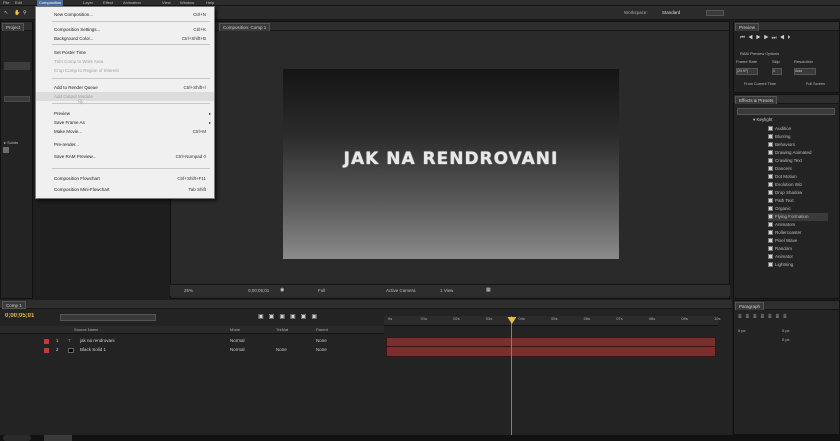 The width and height of the screenshot is (840, 441). I want to click on current-time-indicator, so click(512, 375).